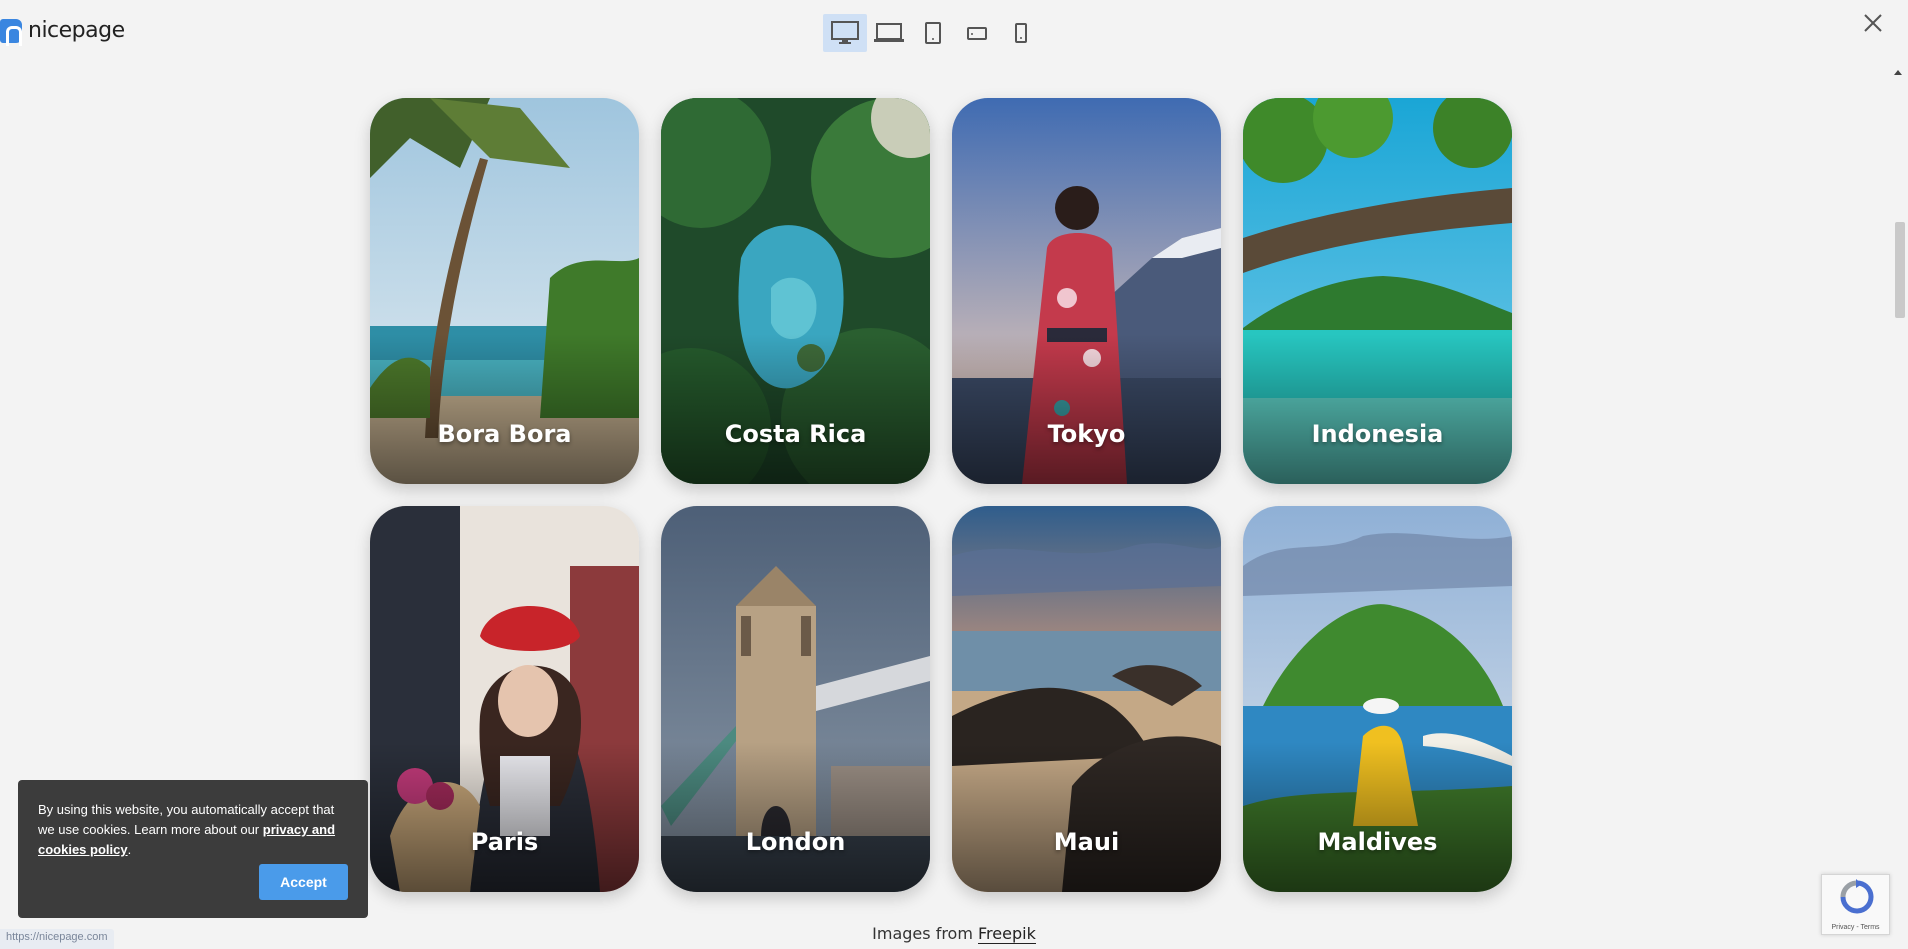  I want to click on card-paris: Paris, so click(504, 699).